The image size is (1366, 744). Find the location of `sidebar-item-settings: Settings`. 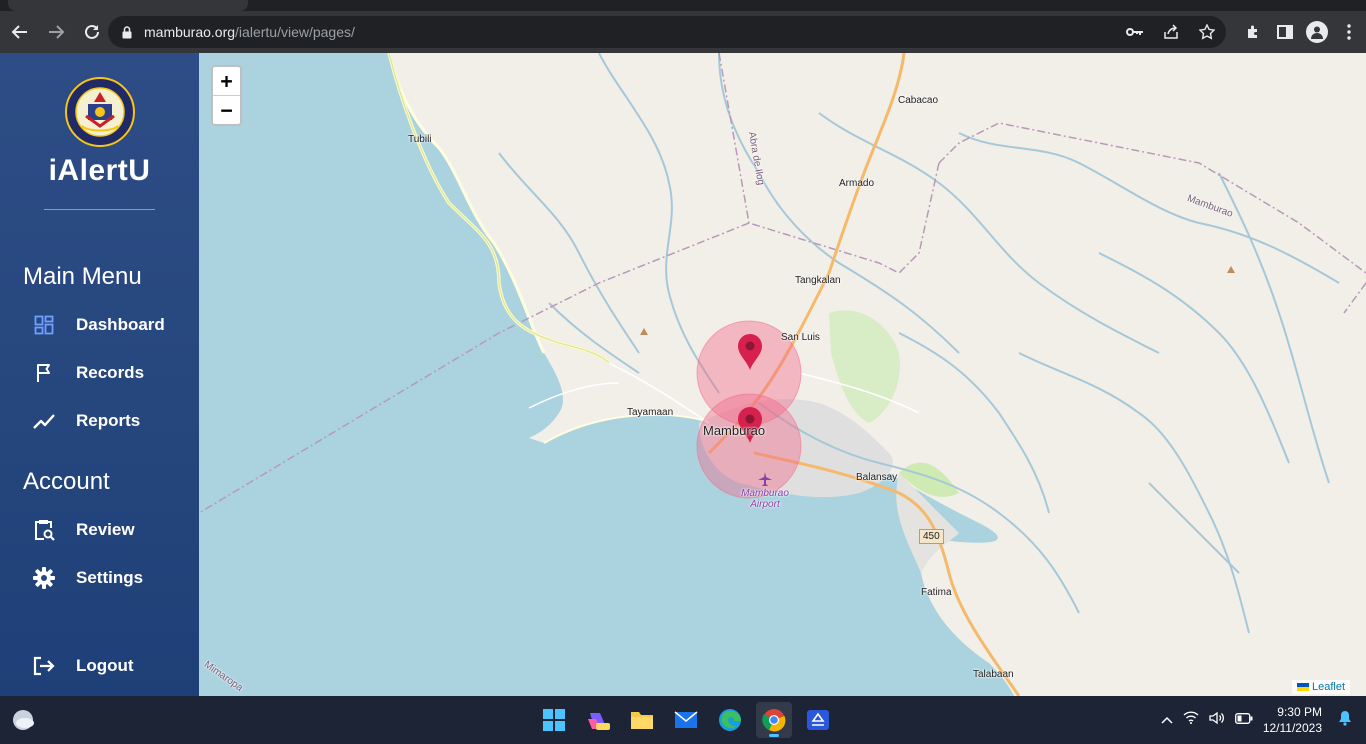

sidebar-item-settings: Settings is located at coordinates (113, 578).